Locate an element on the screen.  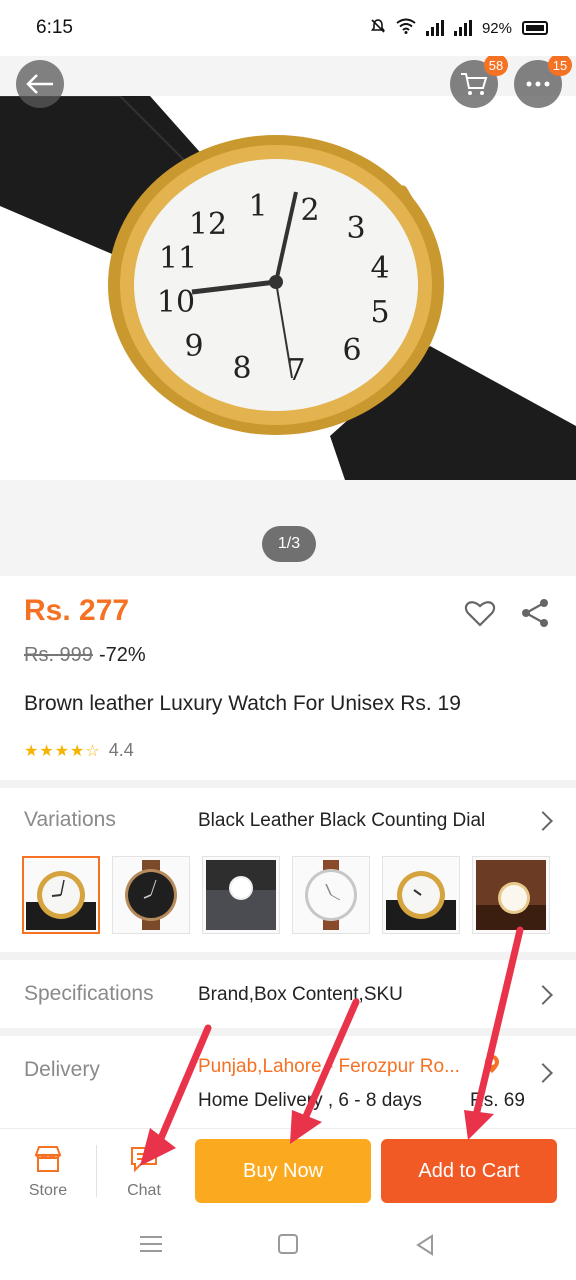
svg-text: 3 is located at coordinates (355, 228).